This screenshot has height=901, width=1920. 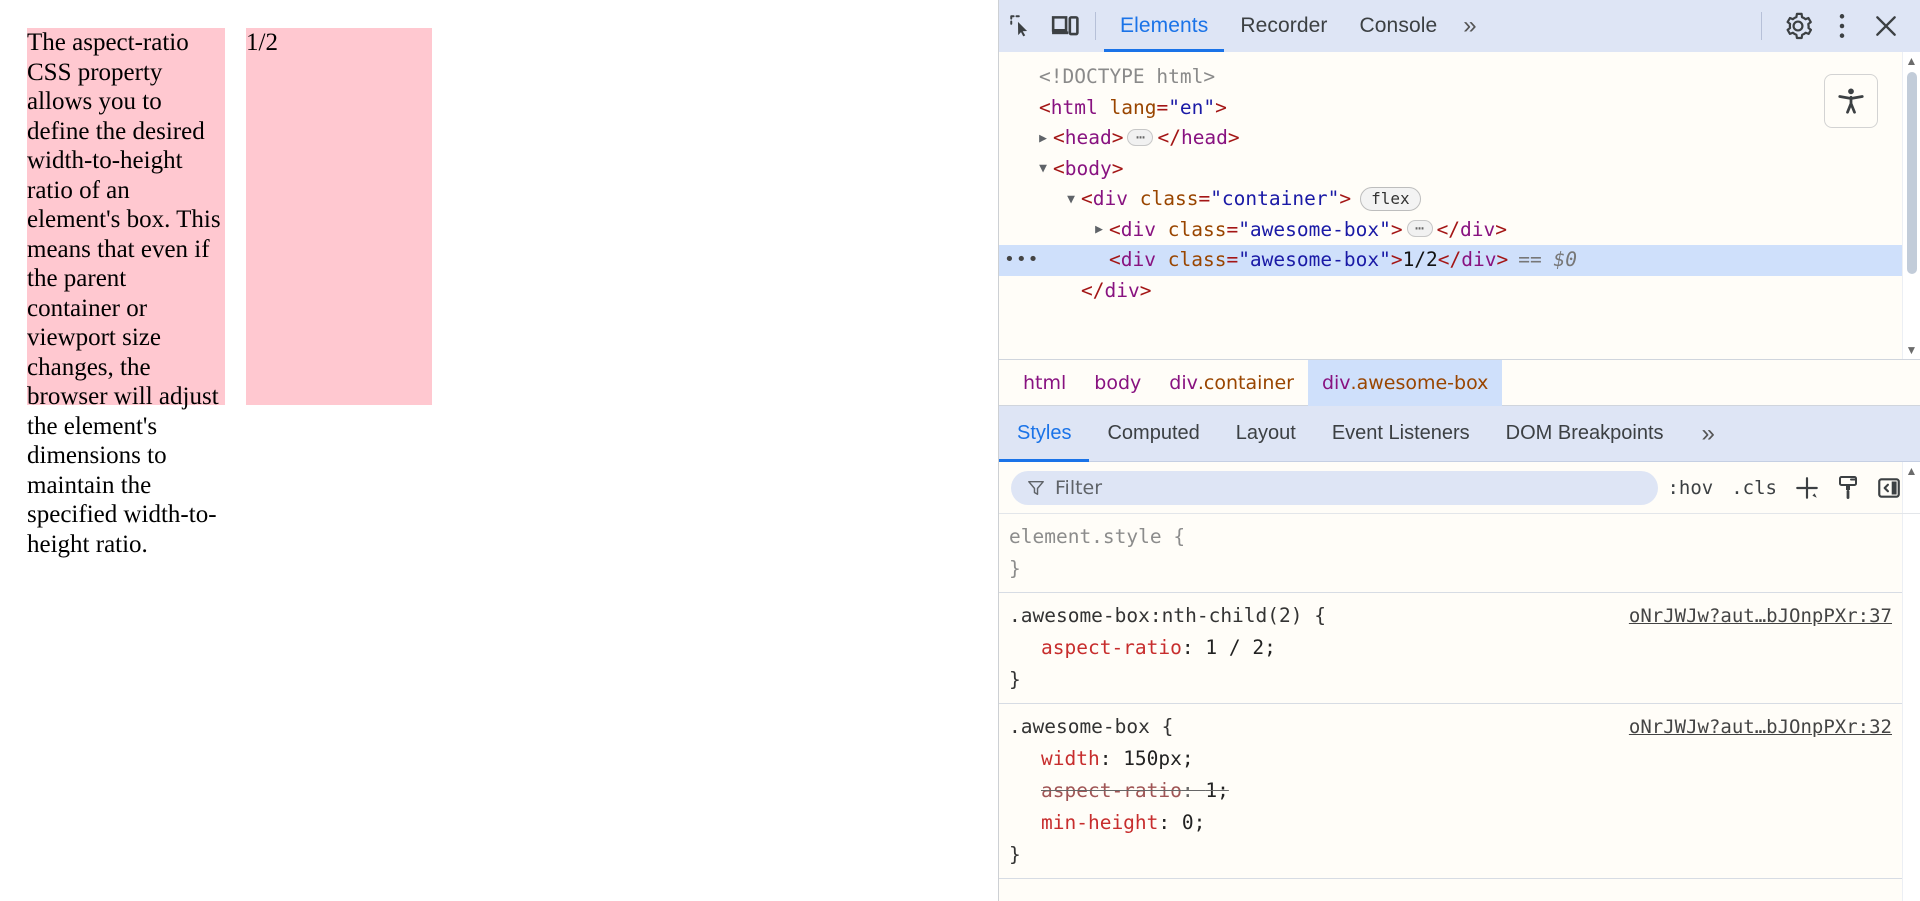 I want to click on search-input: Filter, so click(x=1335, y=487).